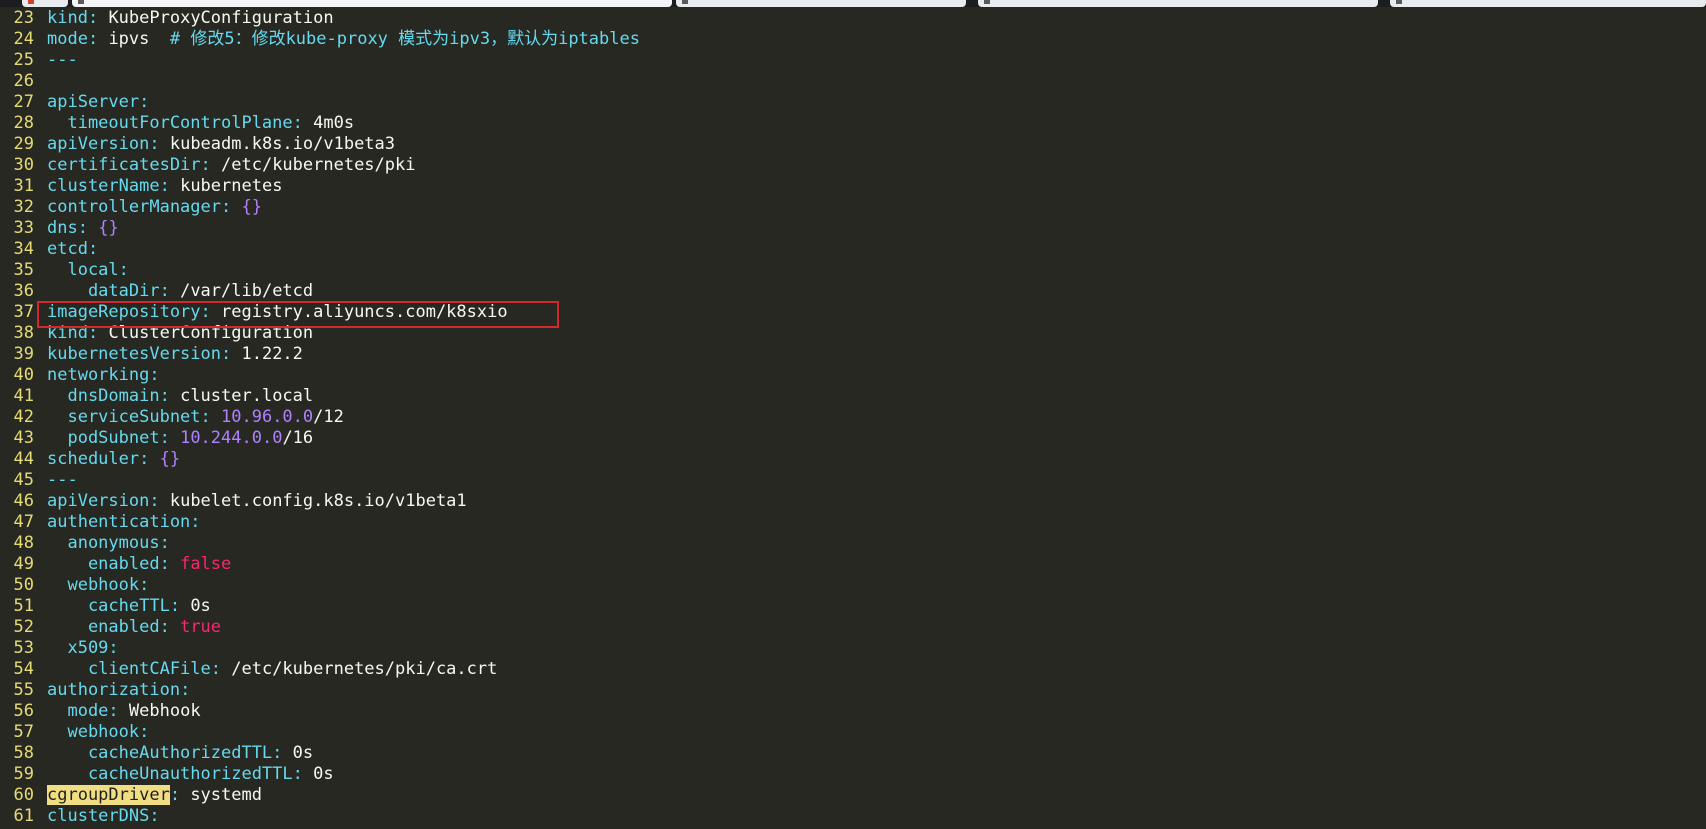  What do you see at coordinates (853, 228) in the screenshot?
I see `code-line: 33 dns: {}` at bounding box center [853, 228].